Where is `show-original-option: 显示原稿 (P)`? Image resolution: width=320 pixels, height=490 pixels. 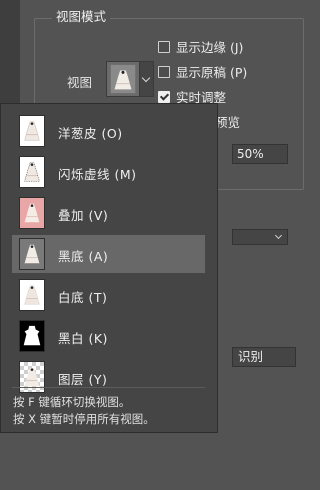 show-original-option: 显示原稿 (P) is located at coordinates (202, 71).